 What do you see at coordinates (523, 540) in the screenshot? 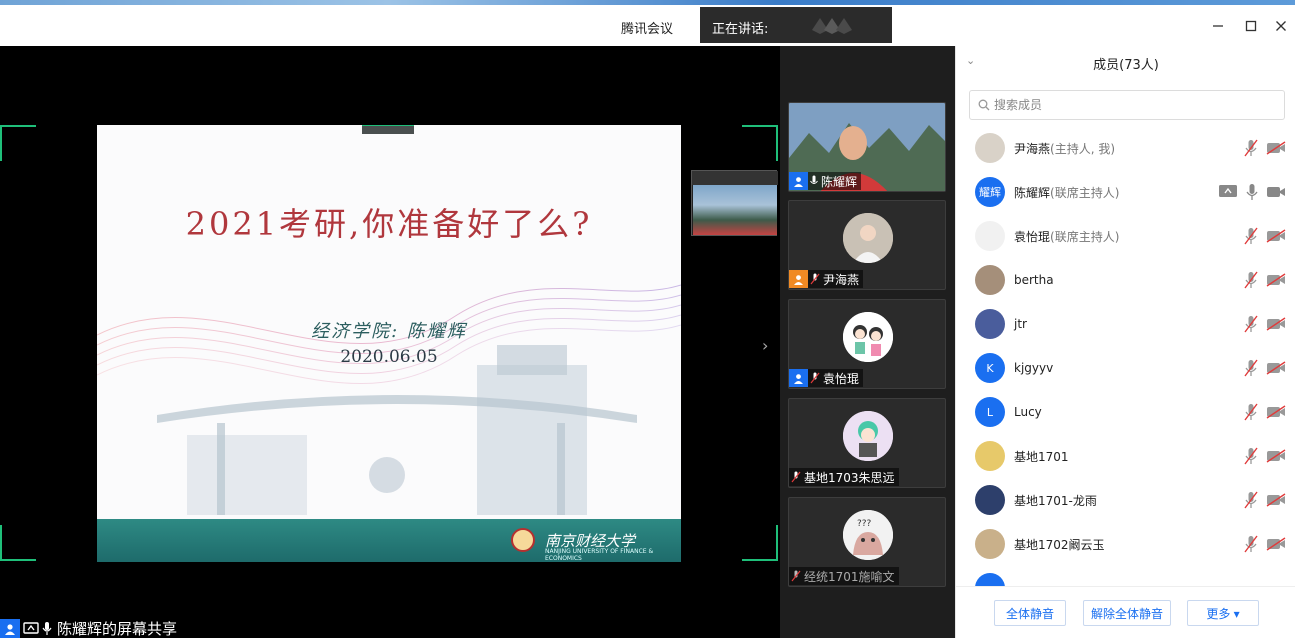
I see `university-seal-icon` at bounding box center [523, 540].